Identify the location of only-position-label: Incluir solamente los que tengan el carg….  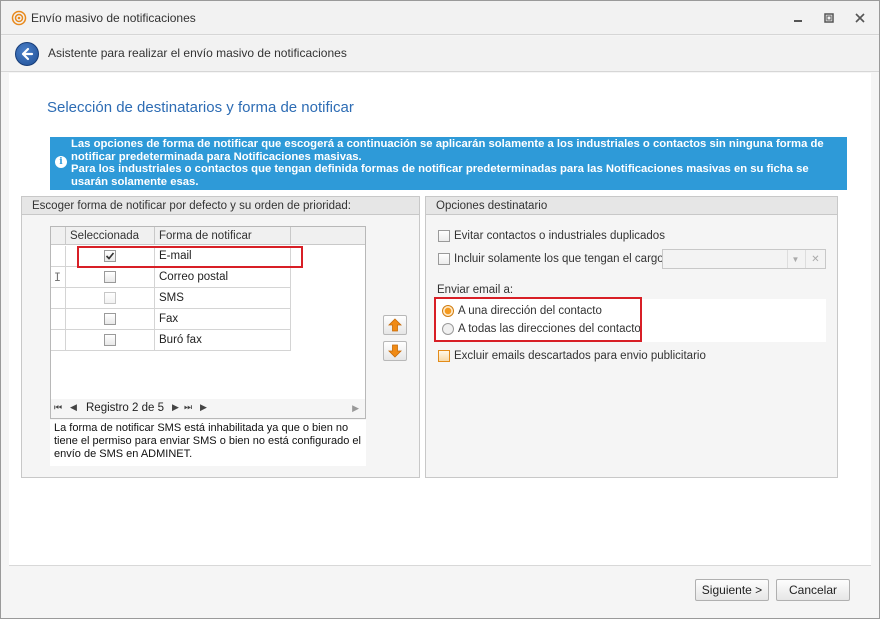
(560, 259).